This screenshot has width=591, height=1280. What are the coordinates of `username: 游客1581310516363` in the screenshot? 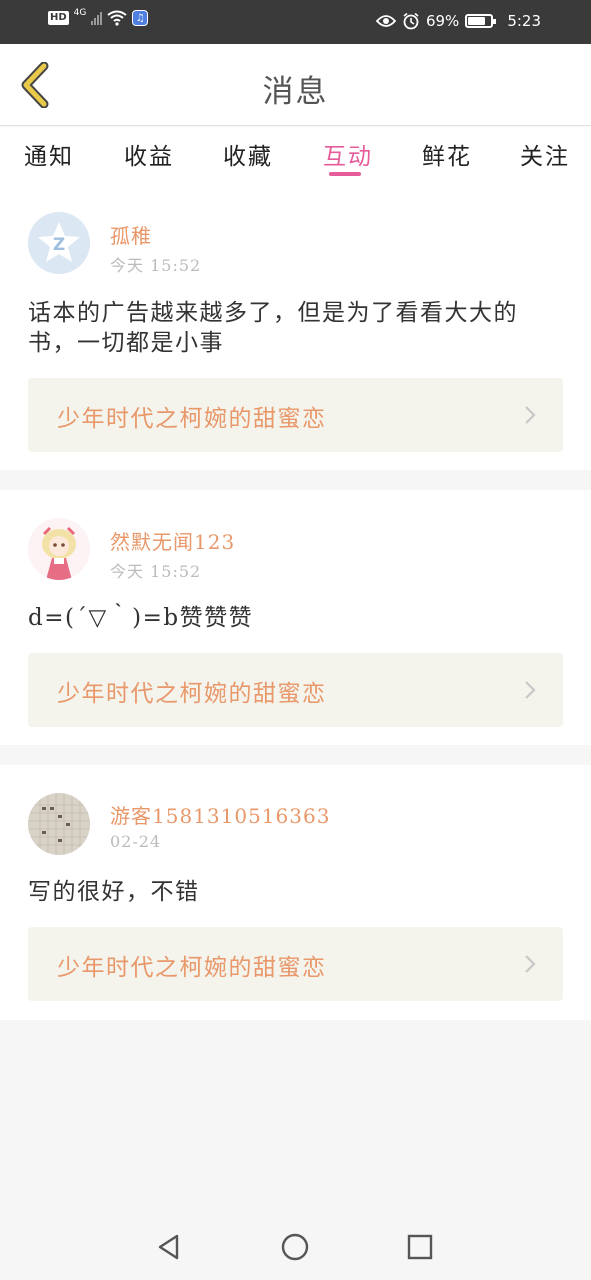 It's located at (220, 814).